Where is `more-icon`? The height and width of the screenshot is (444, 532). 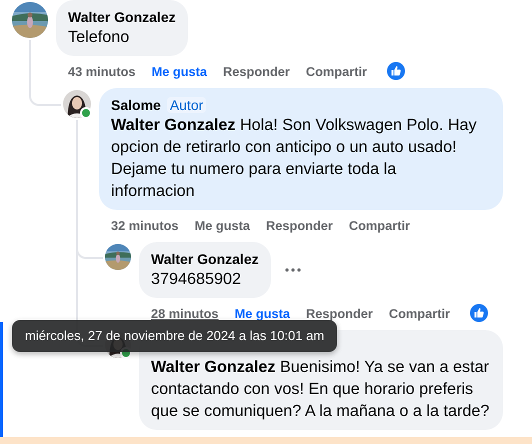
more-icon is located at coordinates (292, 270).